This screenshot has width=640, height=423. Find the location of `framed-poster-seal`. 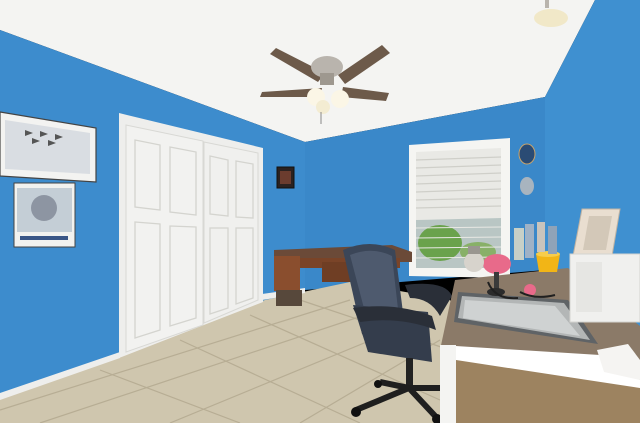

framed-poster-seal is located at coordinates (44, 215).